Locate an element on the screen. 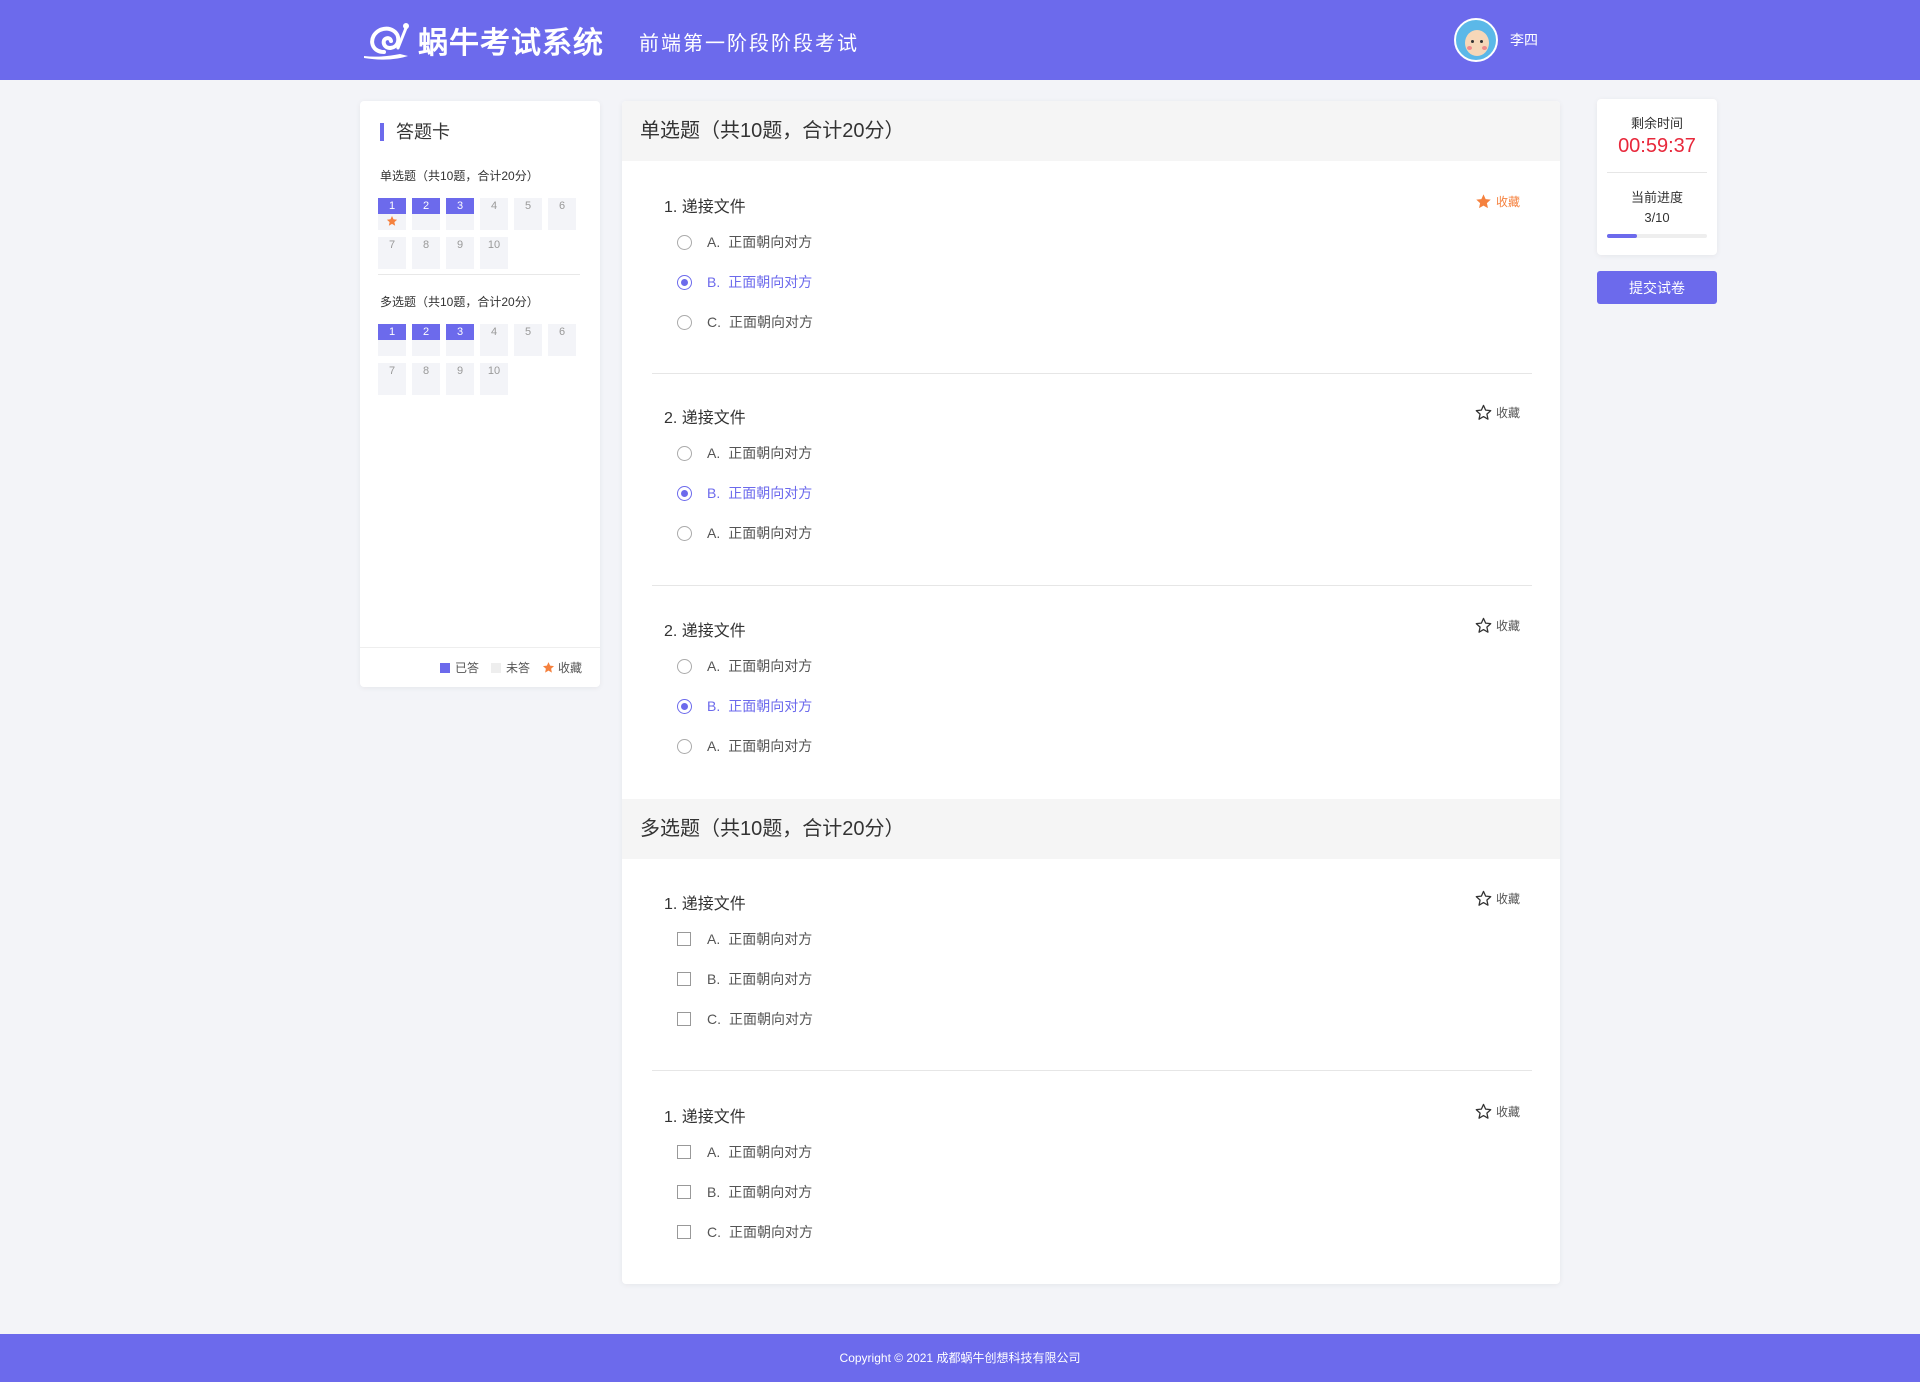 The height and width of the screenshot is (1382, 1920). progress-value: 3/10 is located at coordinates (1657, 217).